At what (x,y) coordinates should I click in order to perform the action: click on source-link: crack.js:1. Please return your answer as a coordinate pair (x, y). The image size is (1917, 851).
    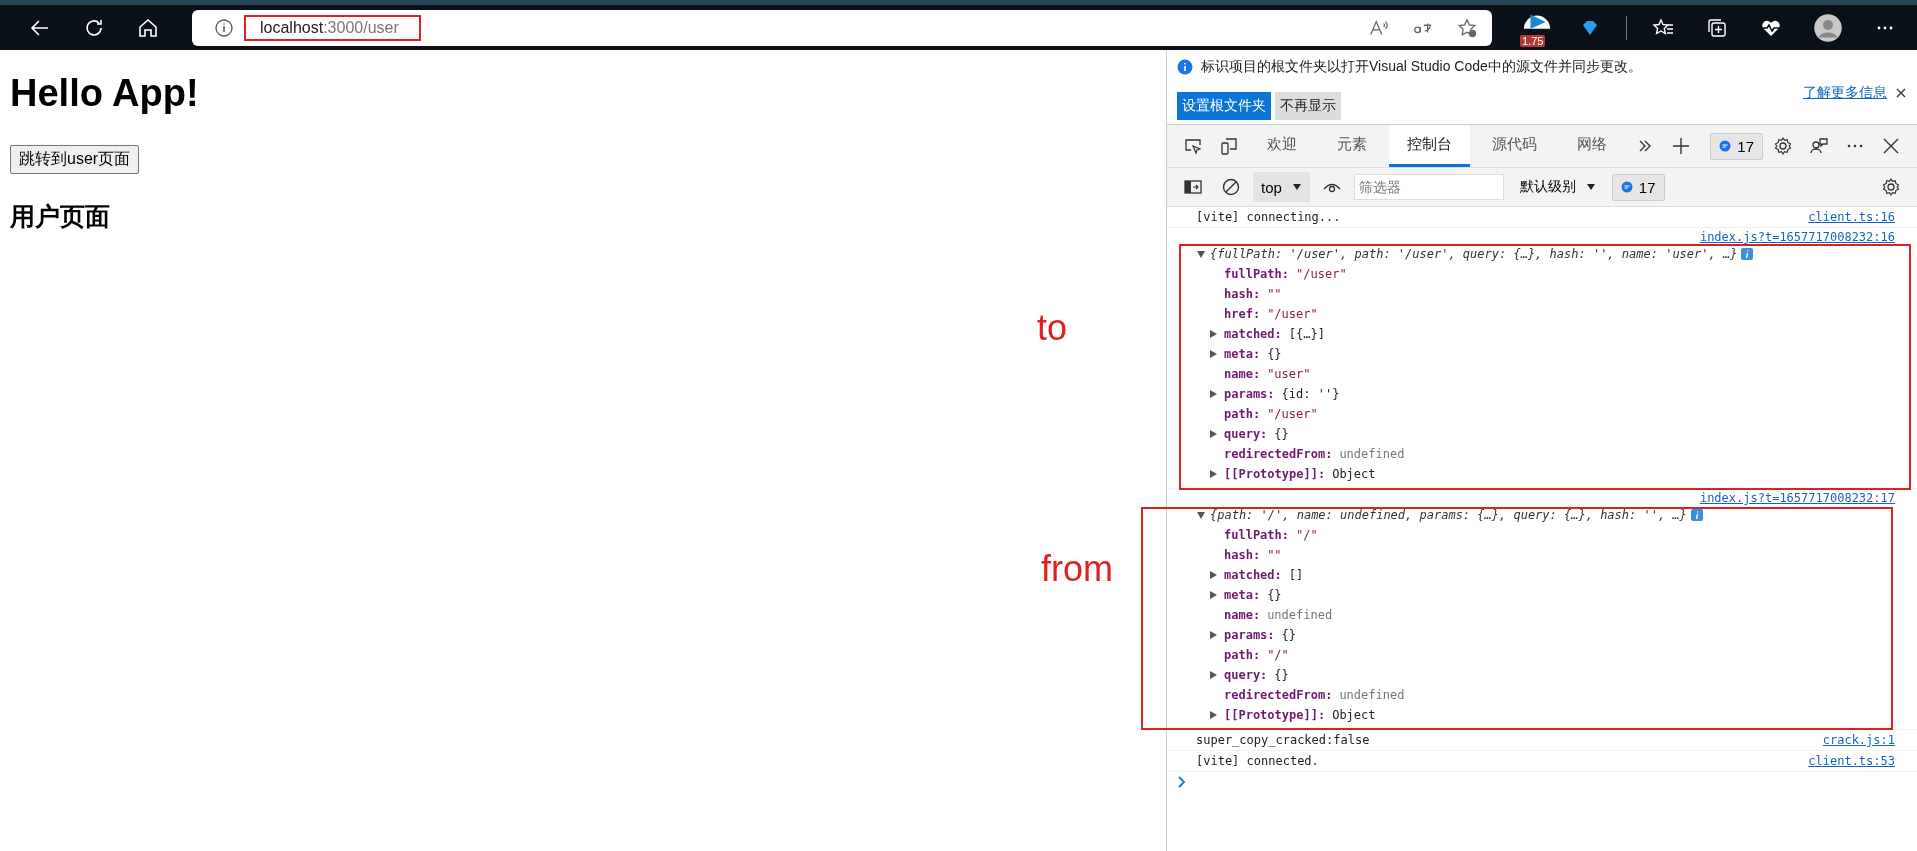
    Looking at the image, I should click on (1858, 740).